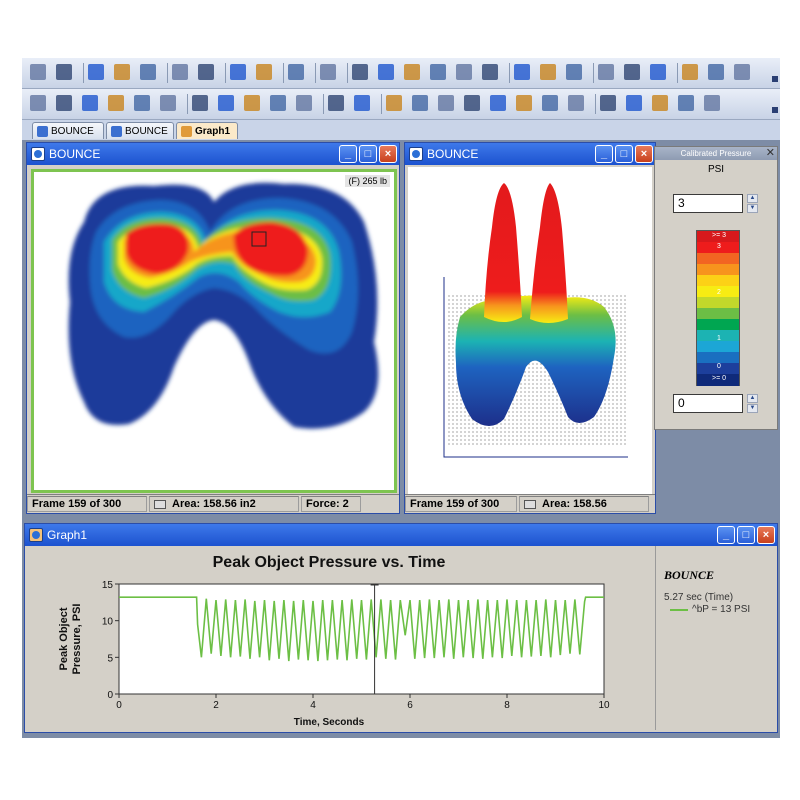  What do you see at coordinates (238, 72) in the screenshot?
I see `copy-icon` at bounding box center [238, 72].